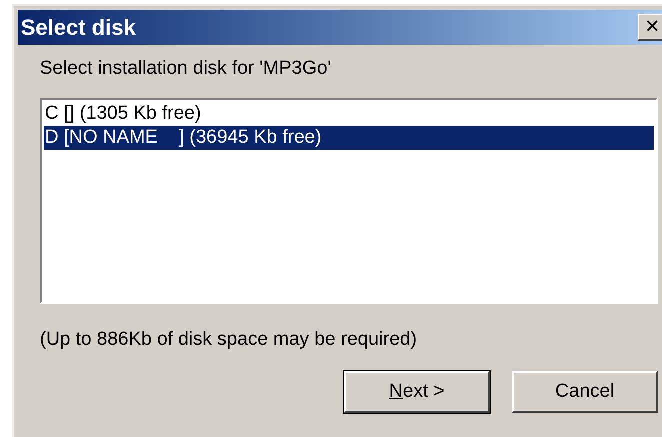  Describe the element at coordinates (78, 28) in the screenshot. I see `window-title: Select disk` at that location.